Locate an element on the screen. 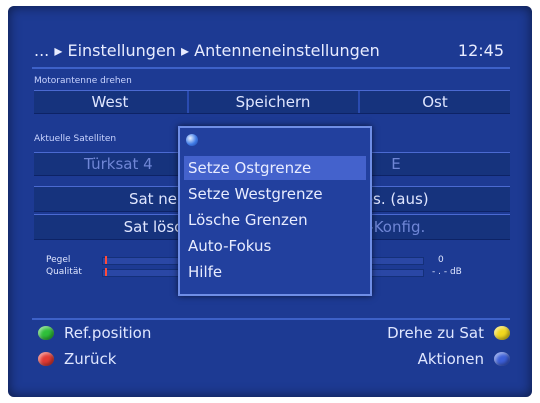 Image resolution: width=540 pixels, height=403 pixels. red-hint-label: Zurück is located at coordinates (90, 359).